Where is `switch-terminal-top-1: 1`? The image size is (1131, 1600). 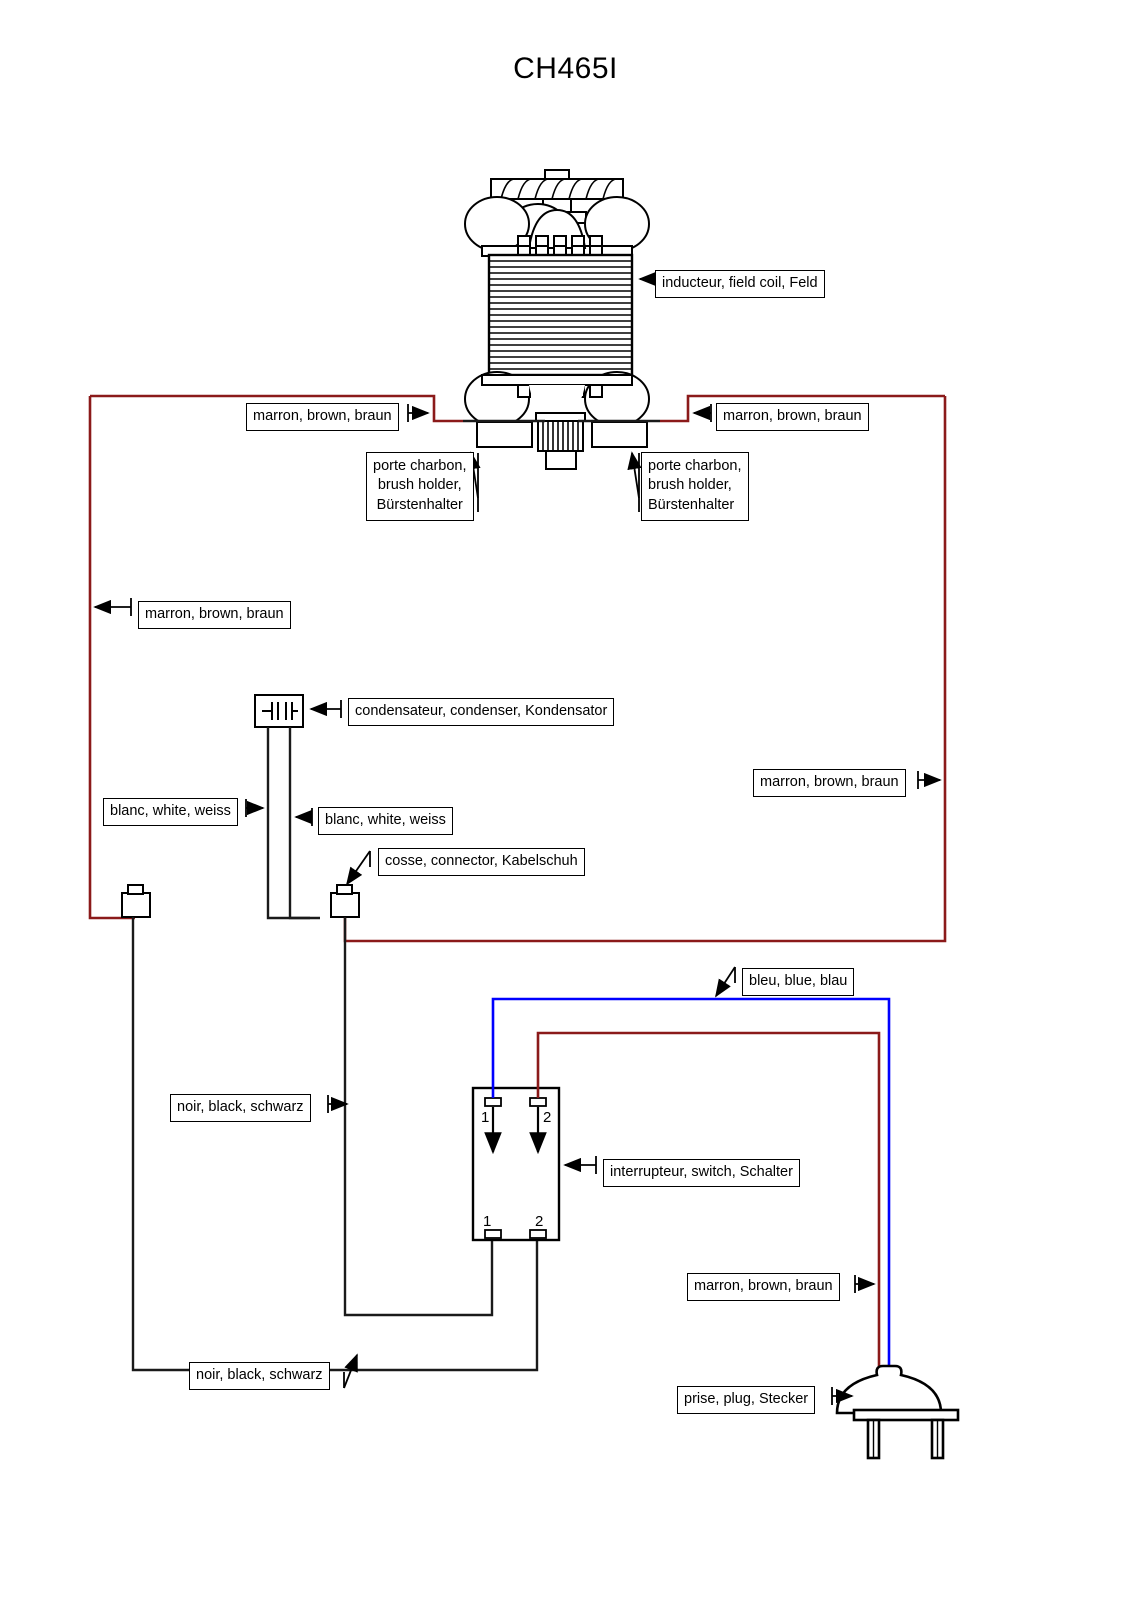
switch-terminal-top-1: 1 is located at coordinates (485, 1117).